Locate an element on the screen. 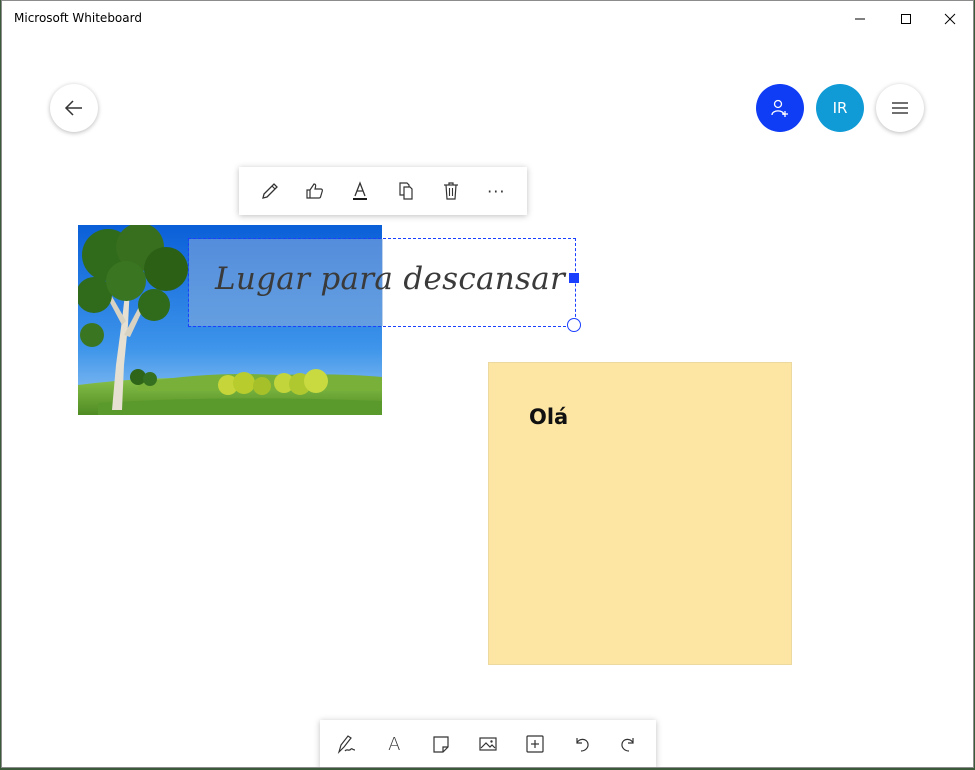  create-toolbar: A is located at coordinates (488, 743).